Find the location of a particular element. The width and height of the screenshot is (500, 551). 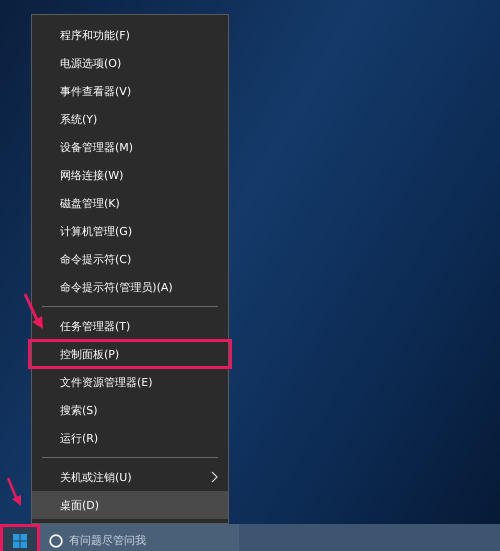

menu-item: 电源选项(O) is located at coordinates (130, 63).